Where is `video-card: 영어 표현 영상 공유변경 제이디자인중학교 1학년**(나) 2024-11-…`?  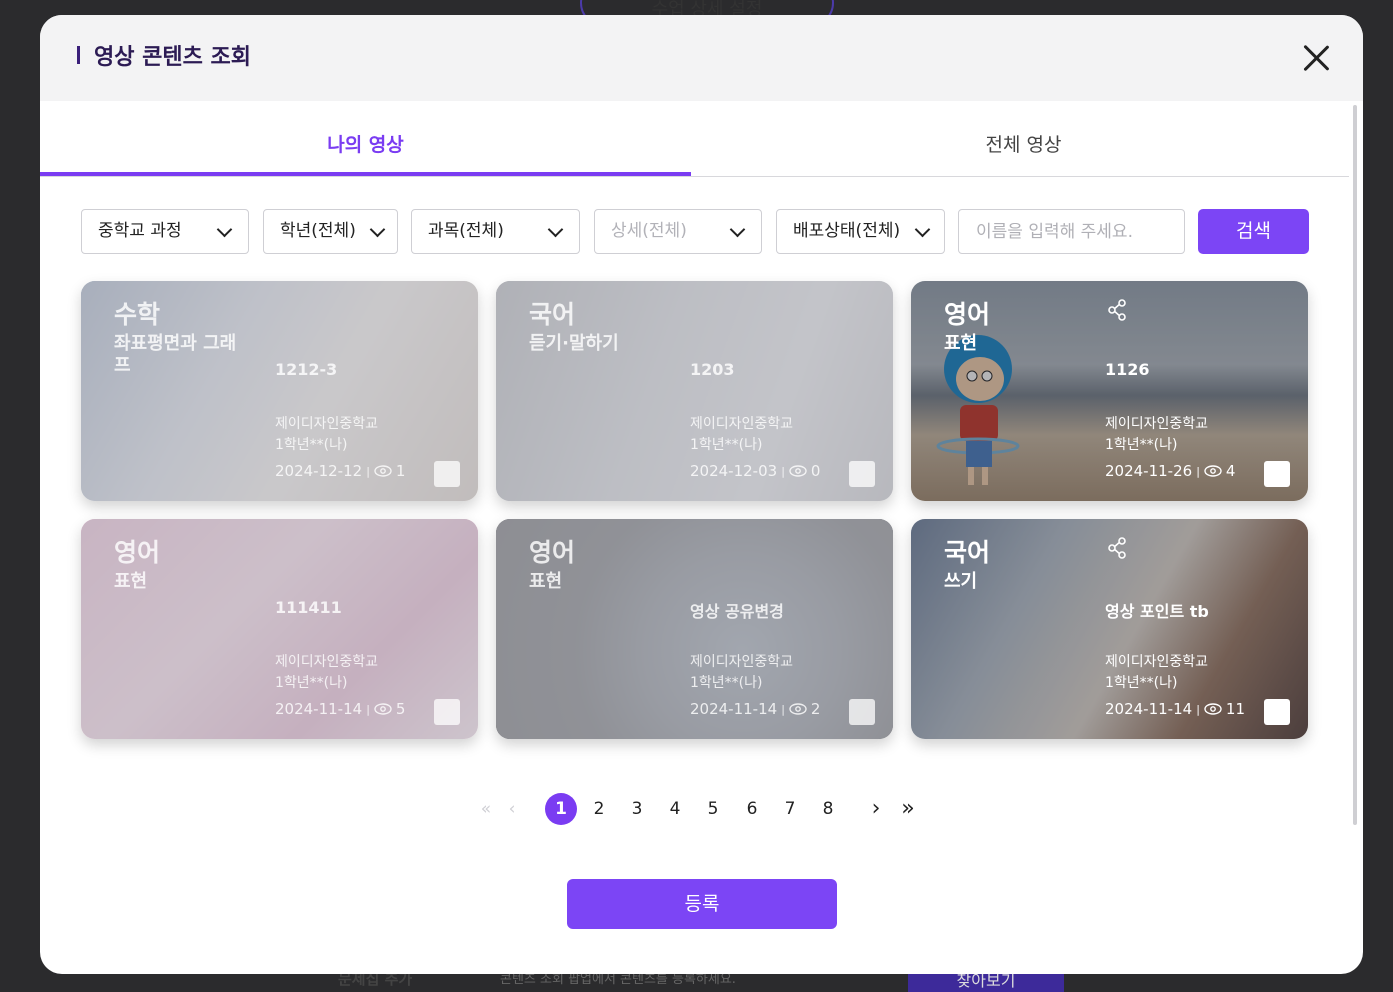
video-card: 영어 표현 영상 공유변경 제이디자인중학교 1학년**(나) 2024-11-… is located at coordinates (694, 629).